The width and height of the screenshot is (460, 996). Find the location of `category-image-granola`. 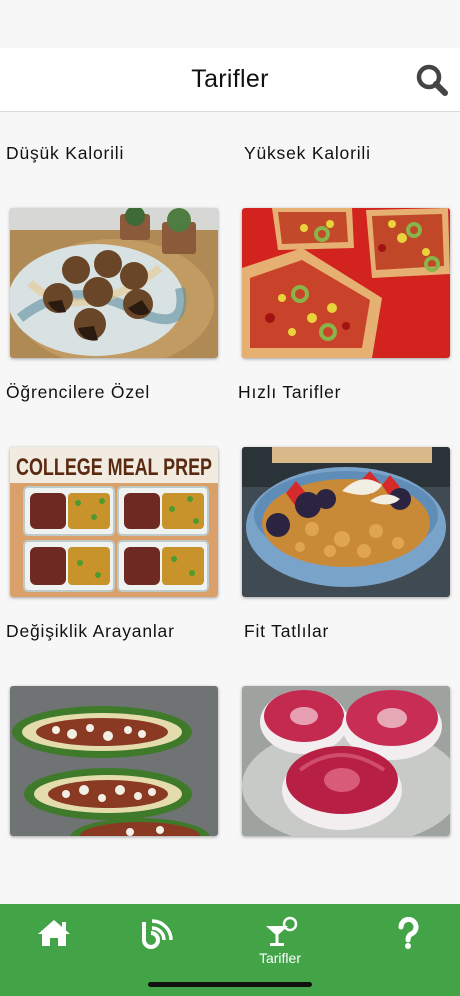

category-image-granola is located at coordinates (346, 522).